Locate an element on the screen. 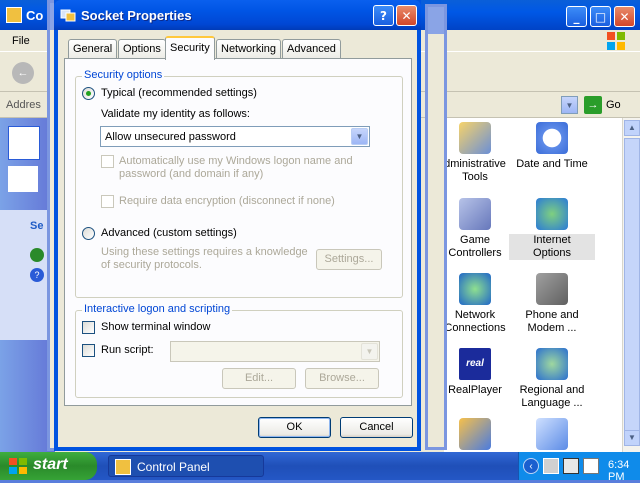 The height and width of the screenshot is (483, 640). taskbar-item-control-panel: Control Panel is located at coordinates (186, 466).